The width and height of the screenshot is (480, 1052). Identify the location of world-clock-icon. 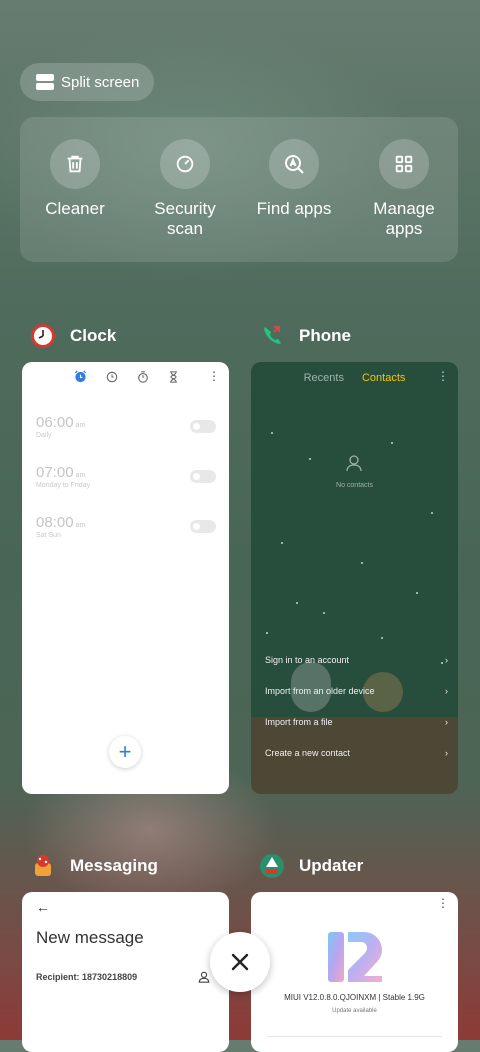
(112, 377).